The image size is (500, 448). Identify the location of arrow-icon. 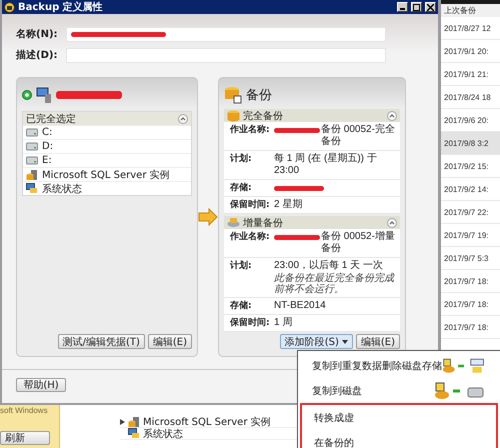
(208, 217).